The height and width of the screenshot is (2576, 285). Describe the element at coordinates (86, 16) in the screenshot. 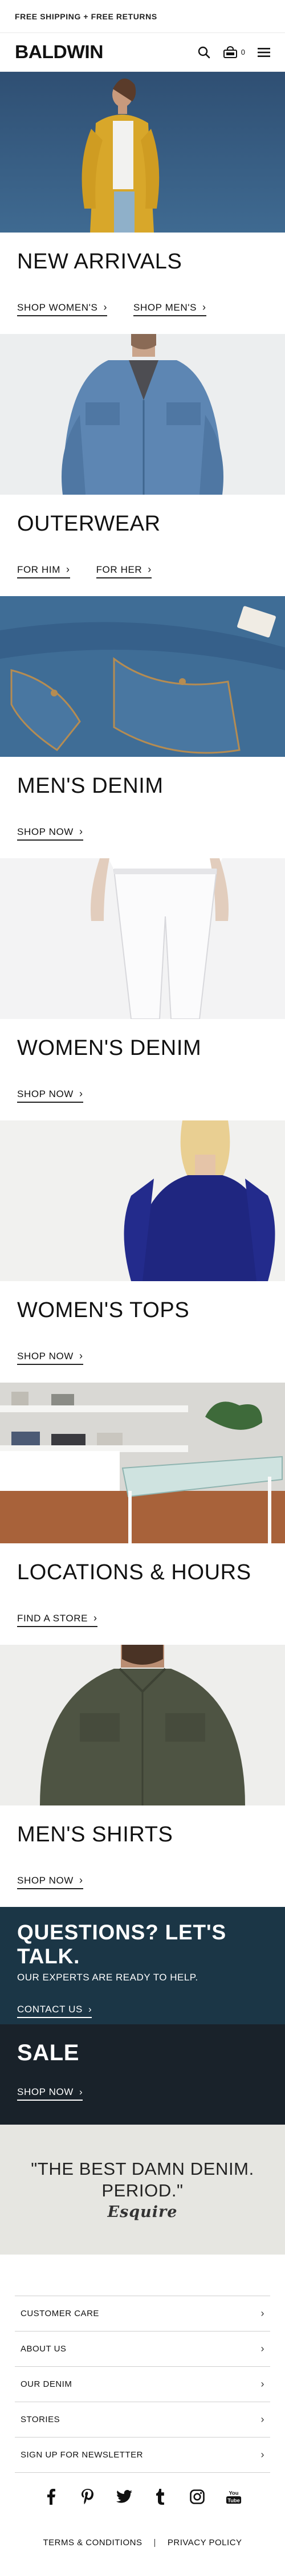

I see `promo-text: FREE SHIPPING + FREE RETURNS` at that location.